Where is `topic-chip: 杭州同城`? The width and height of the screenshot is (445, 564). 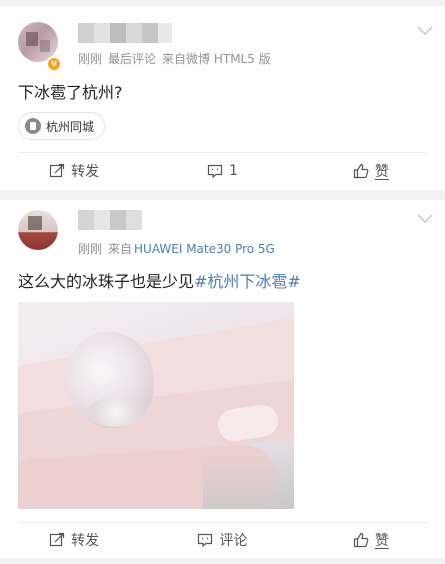
topic-chip: 杭州同城 is located at coordinates (62, 126).